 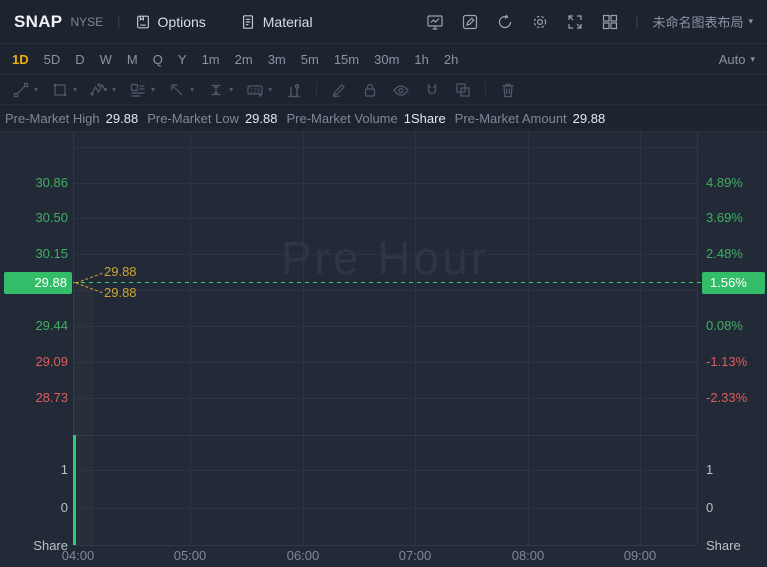 I want to click on undo-refresh-icon, so click(x=505, y=22).